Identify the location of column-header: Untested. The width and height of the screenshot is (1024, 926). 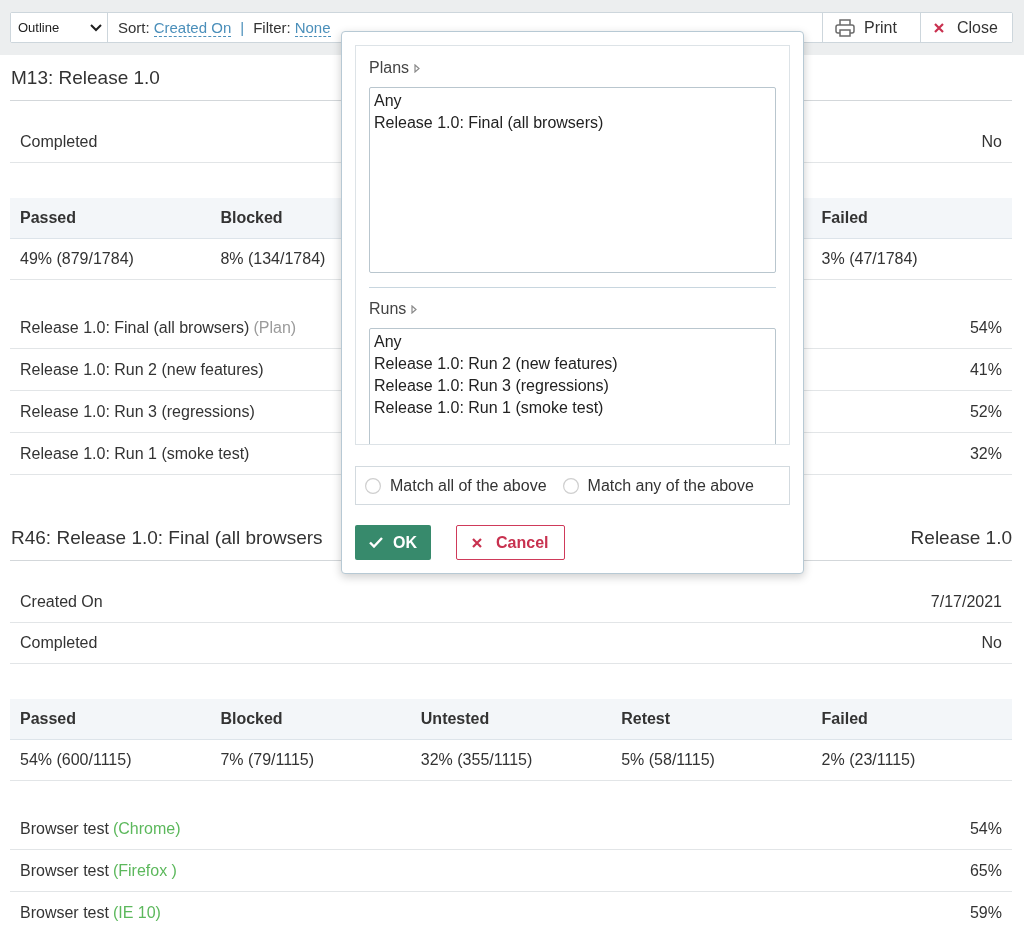
(455, 719).